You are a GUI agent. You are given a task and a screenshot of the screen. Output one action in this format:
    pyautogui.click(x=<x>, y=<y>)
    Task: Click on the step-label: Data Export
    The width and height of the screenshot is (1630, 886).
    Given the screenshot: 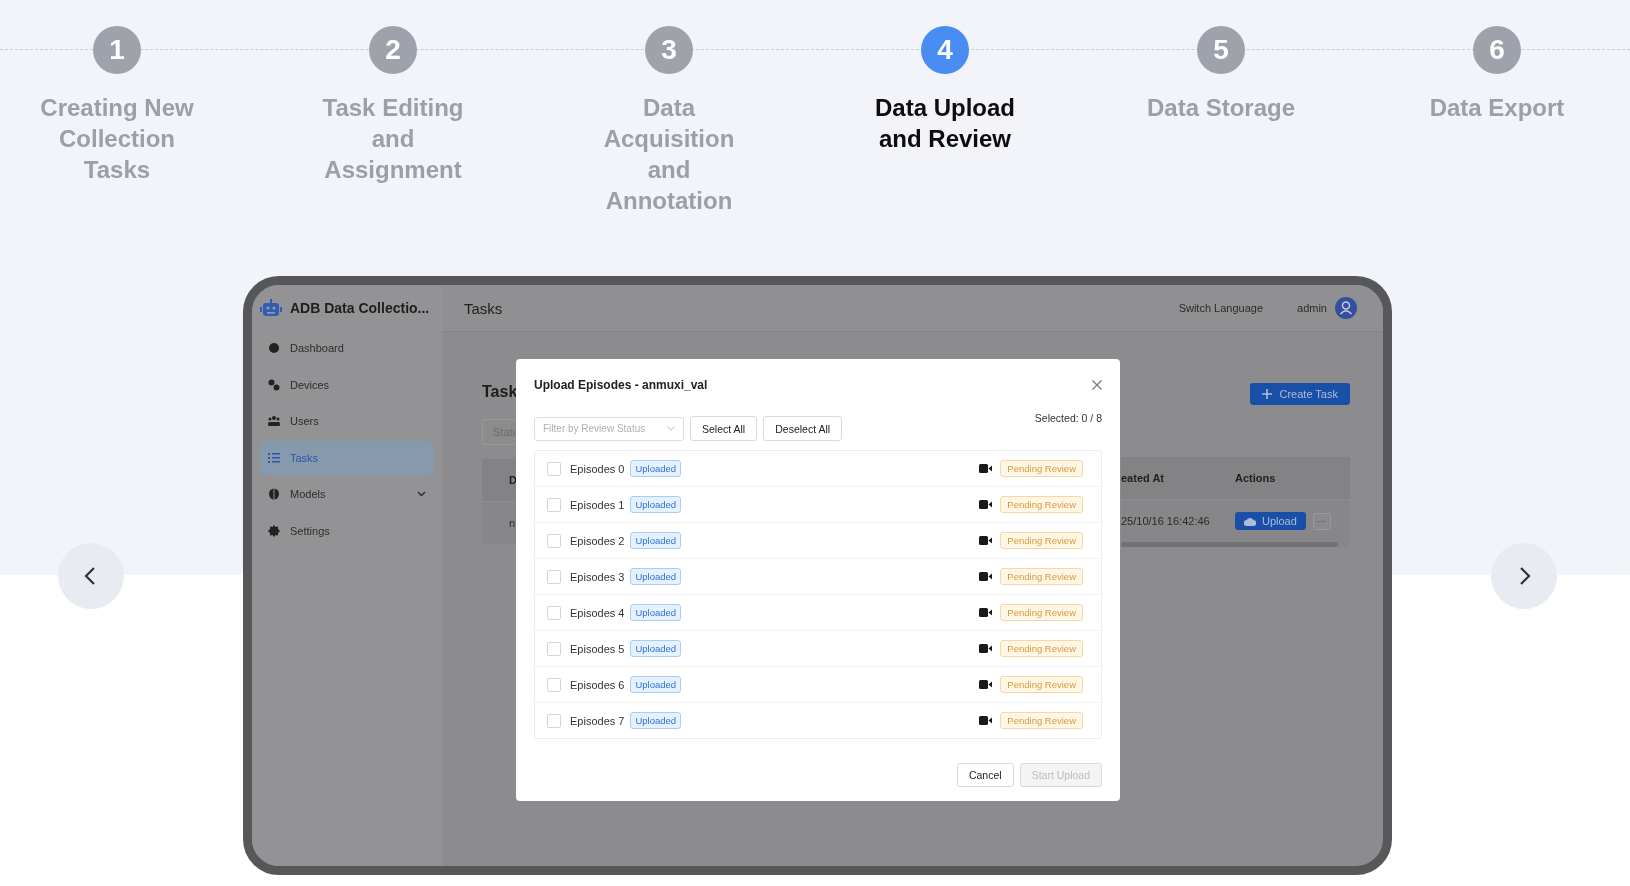 What is the action you would take?
    pyautogui.click(x=1497, y=108)
    